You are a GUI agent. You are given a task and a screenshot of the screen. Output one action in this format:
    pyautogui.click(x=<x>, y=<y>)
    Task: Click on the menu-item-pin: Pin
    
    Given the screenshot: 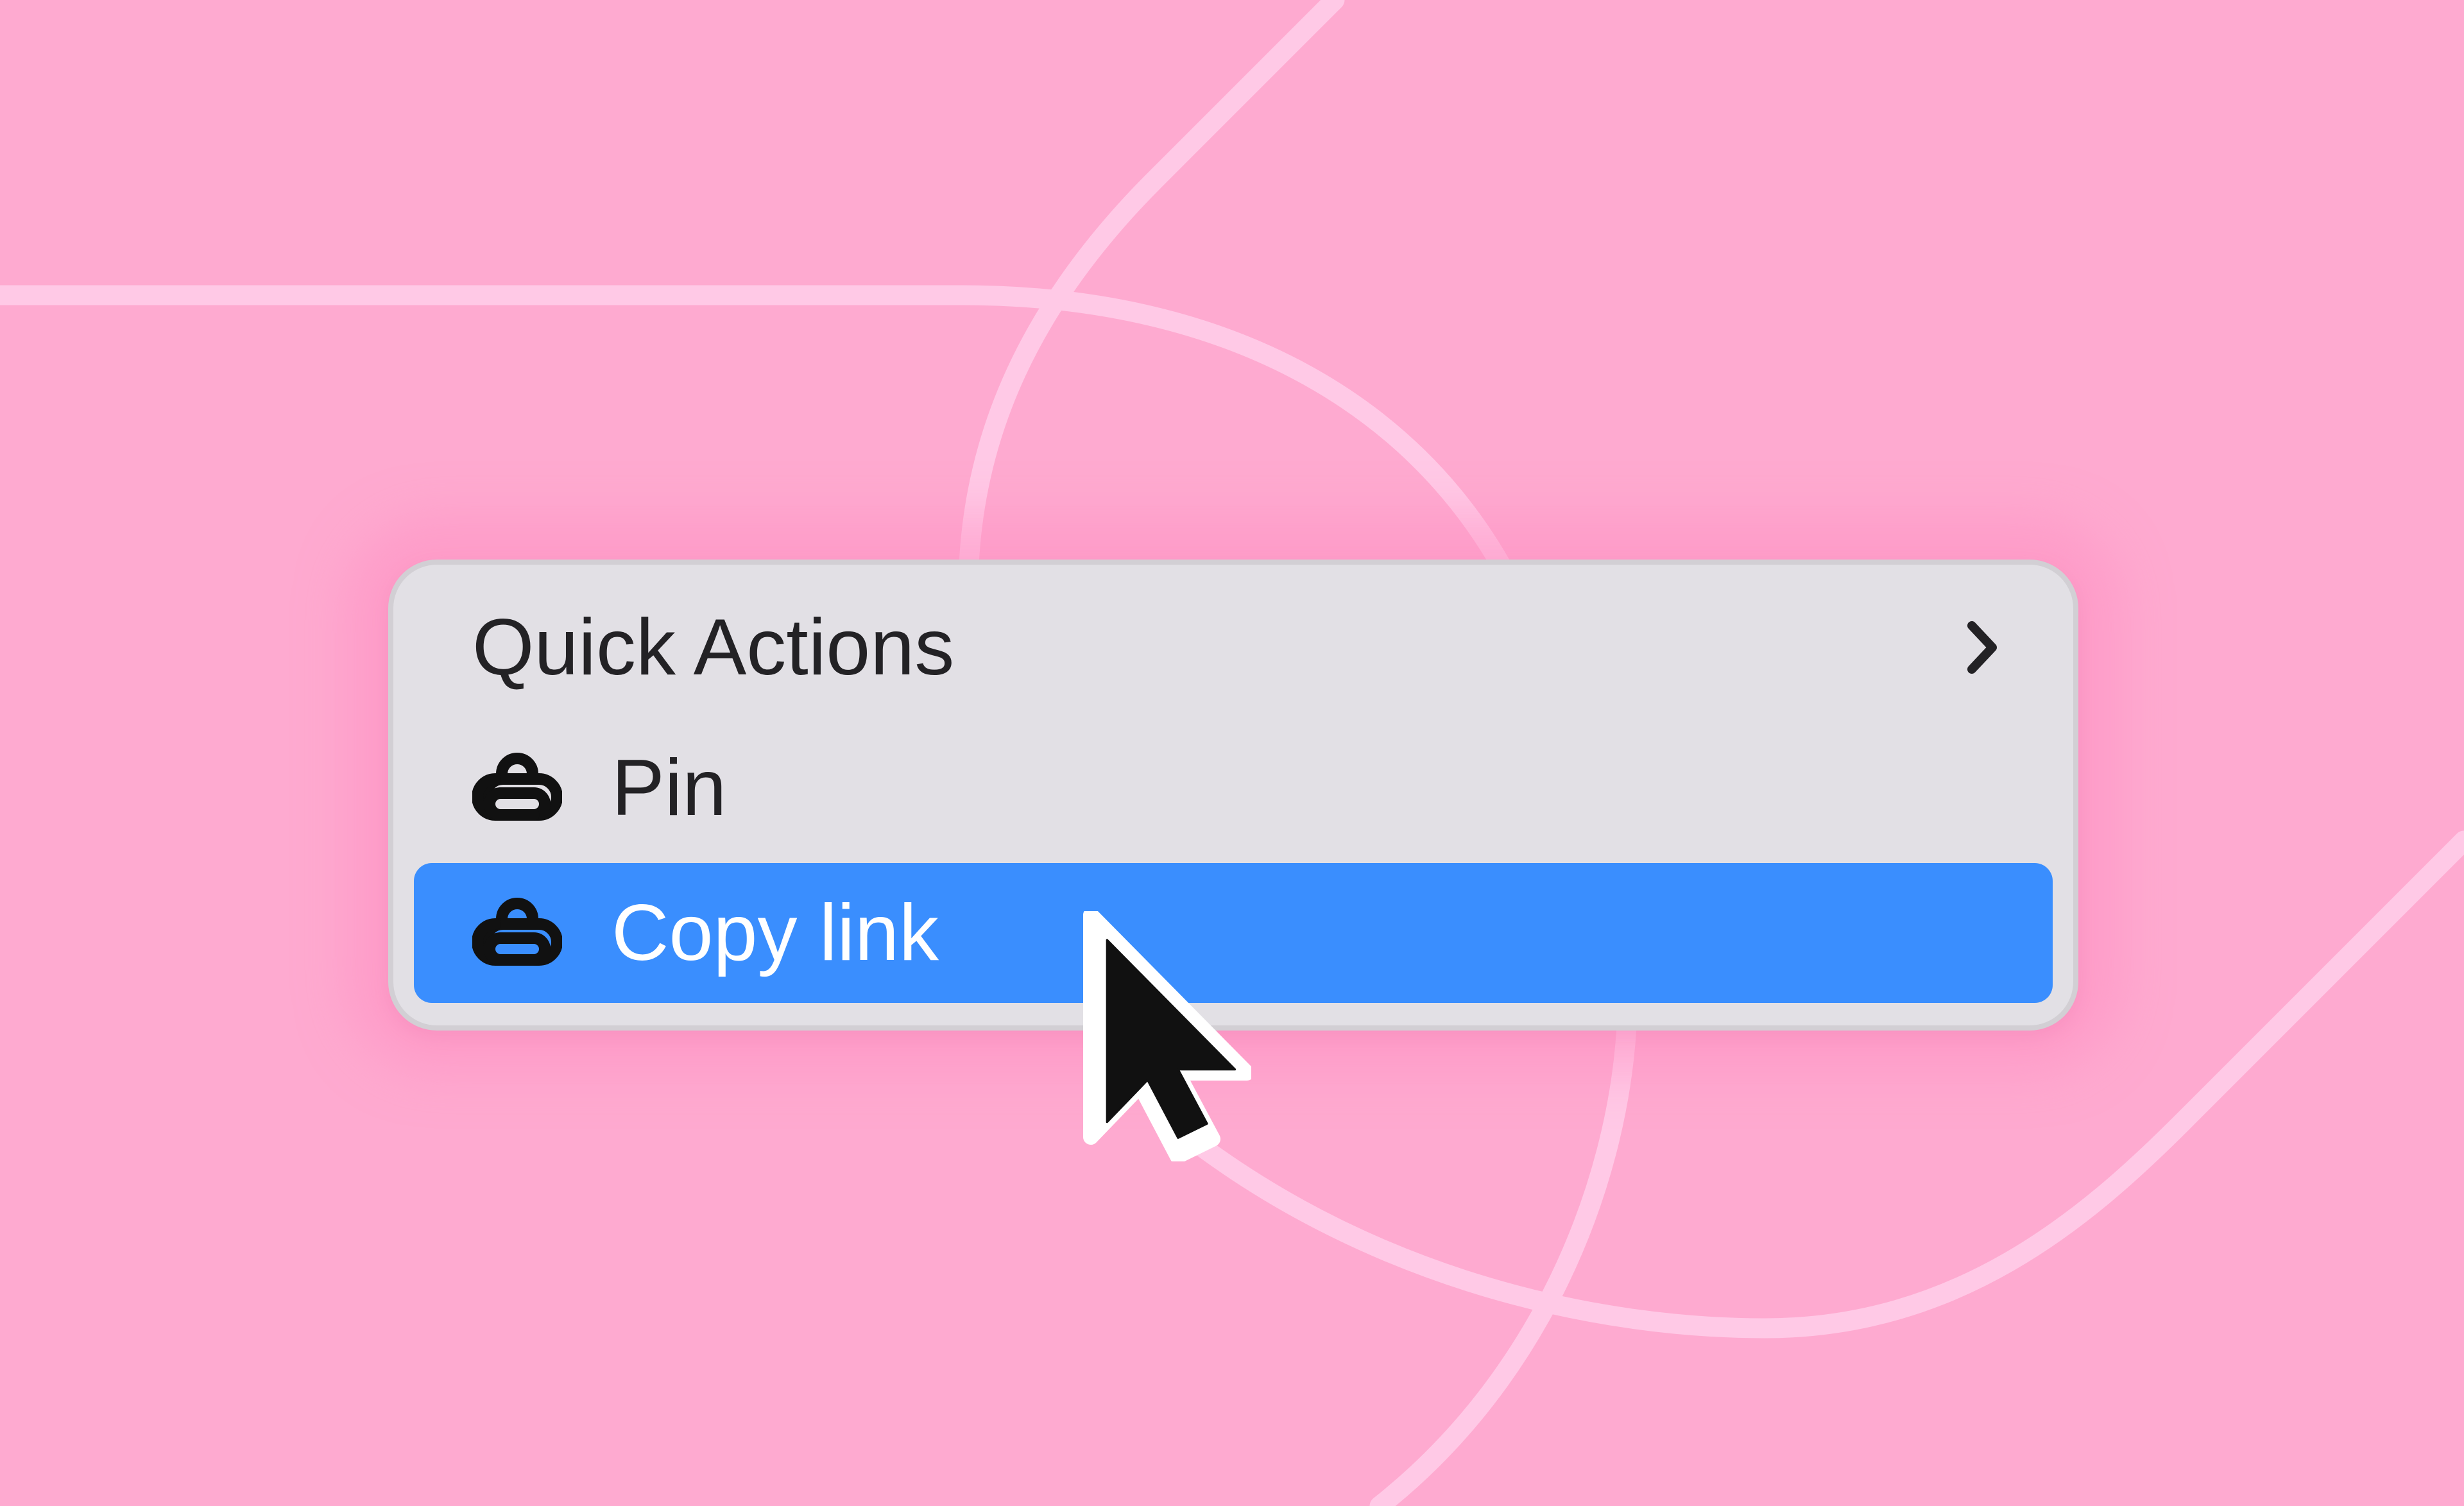 What is the action you would take?
    pyautogui.click(x=1233, y=788)
    